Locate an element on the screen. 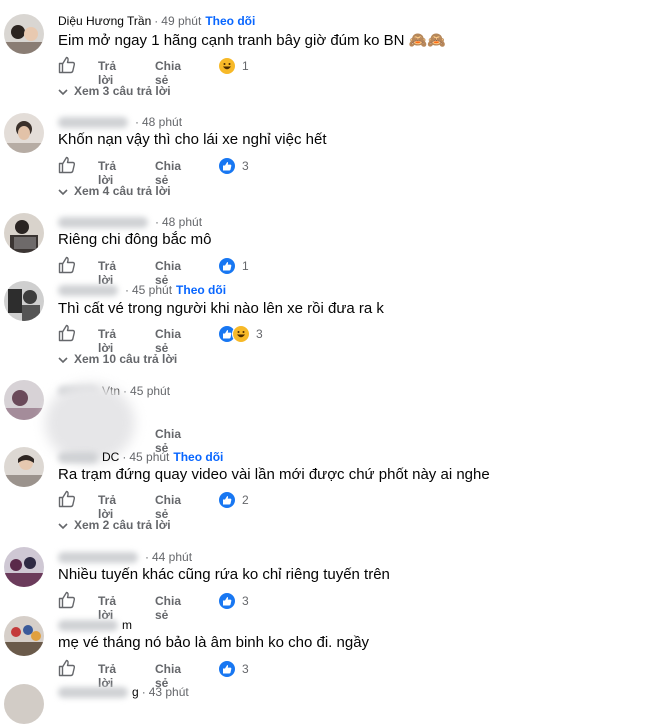 The image size is (666, 724). comment-header: m is located at coordinates (95, 625).